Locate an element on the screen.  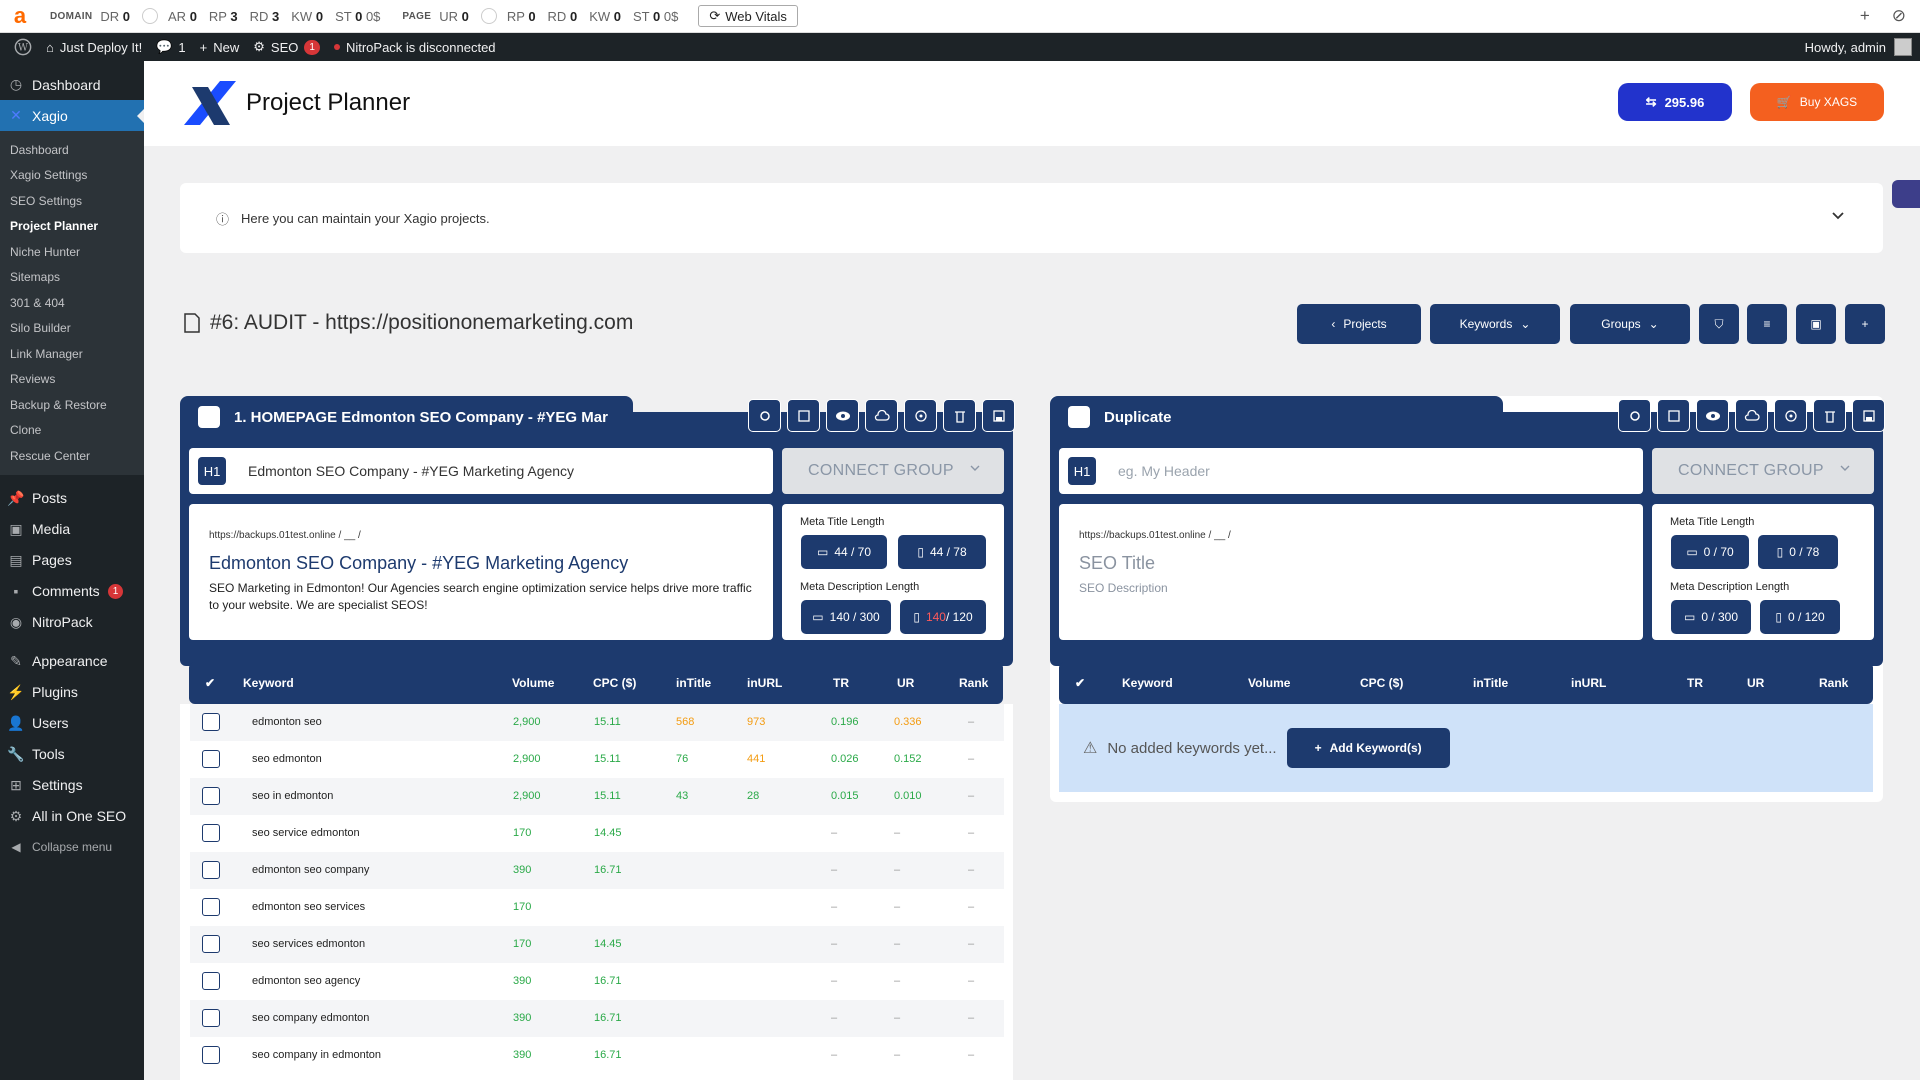
group-2-connect-group: CONNECT GROUP is located at coordinates (1763, 471).